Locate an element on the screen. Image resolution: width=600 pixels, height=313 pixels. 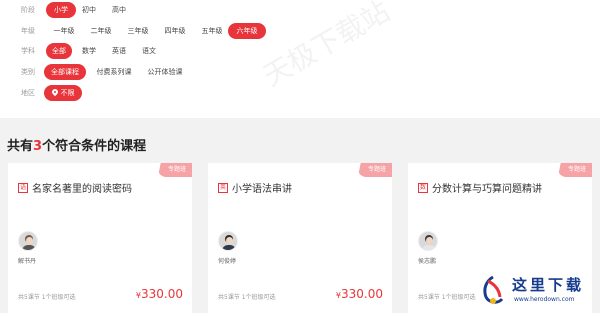
filter-label-category: 类别 is located at coordinates (28, 72).